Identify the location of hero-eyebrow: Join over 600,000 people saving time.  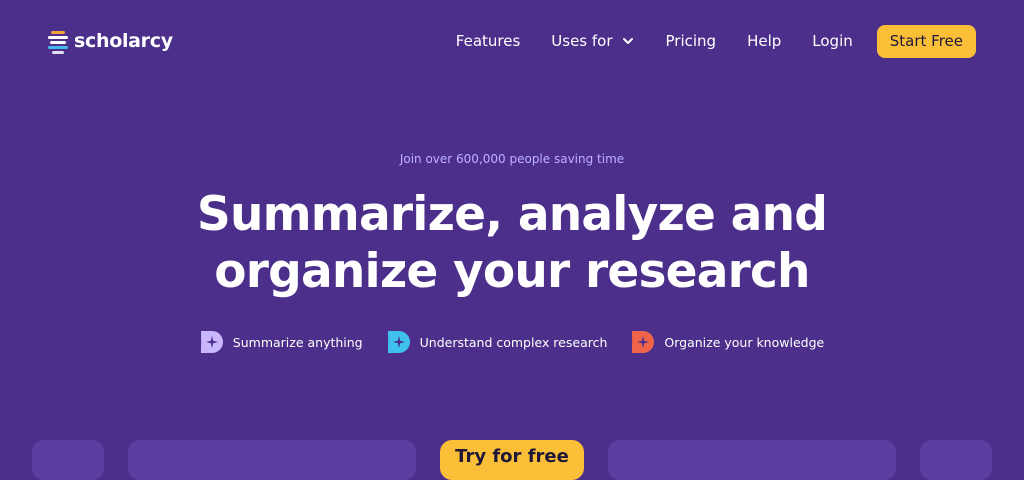
(512, 159).